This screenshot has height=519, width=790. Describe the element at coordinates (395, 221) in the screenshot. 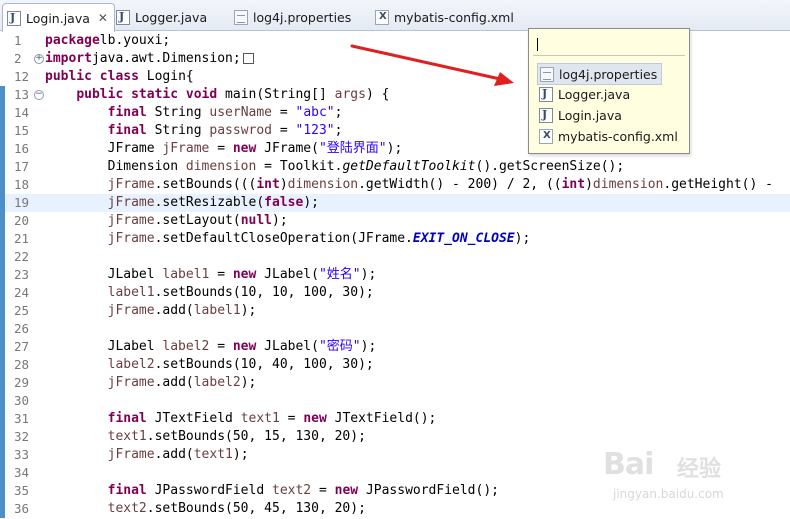

I see `code-line: 20 jFrame.setLayout(null);` at that location.